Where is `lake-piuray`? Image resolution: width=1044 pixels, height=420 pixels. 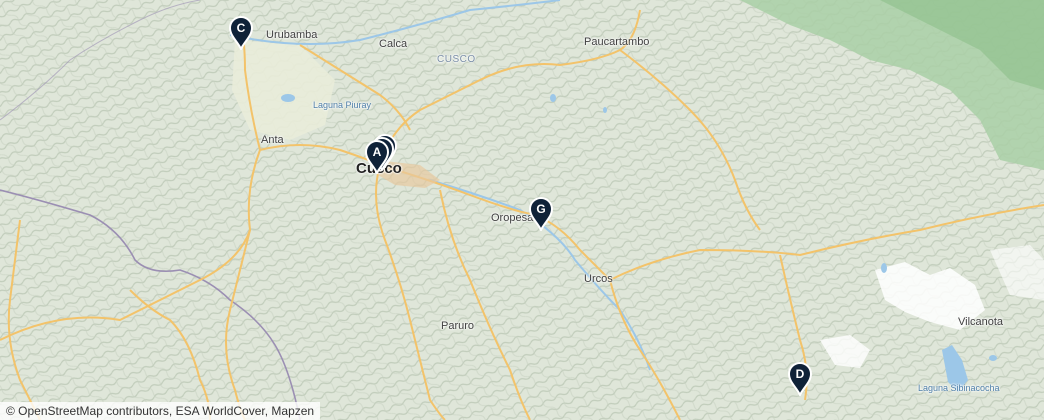
lake-piuray is located at coordinates (288, 98).